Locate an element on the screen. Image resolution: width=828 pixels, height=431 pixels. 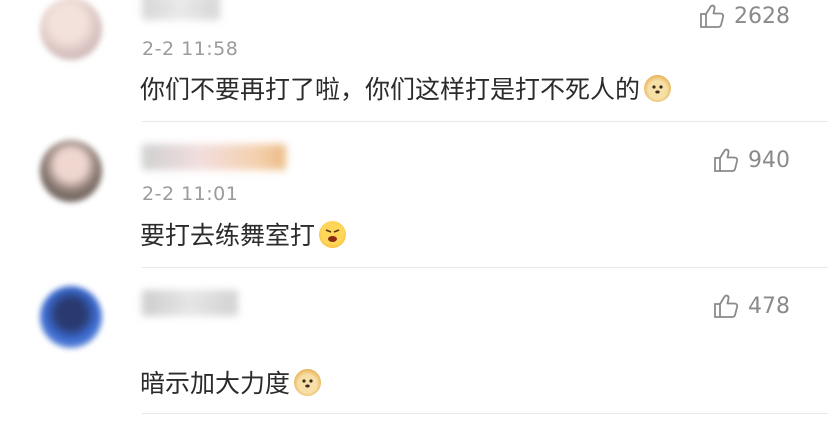
like-button: 478 is located at coordinates (751, 306).